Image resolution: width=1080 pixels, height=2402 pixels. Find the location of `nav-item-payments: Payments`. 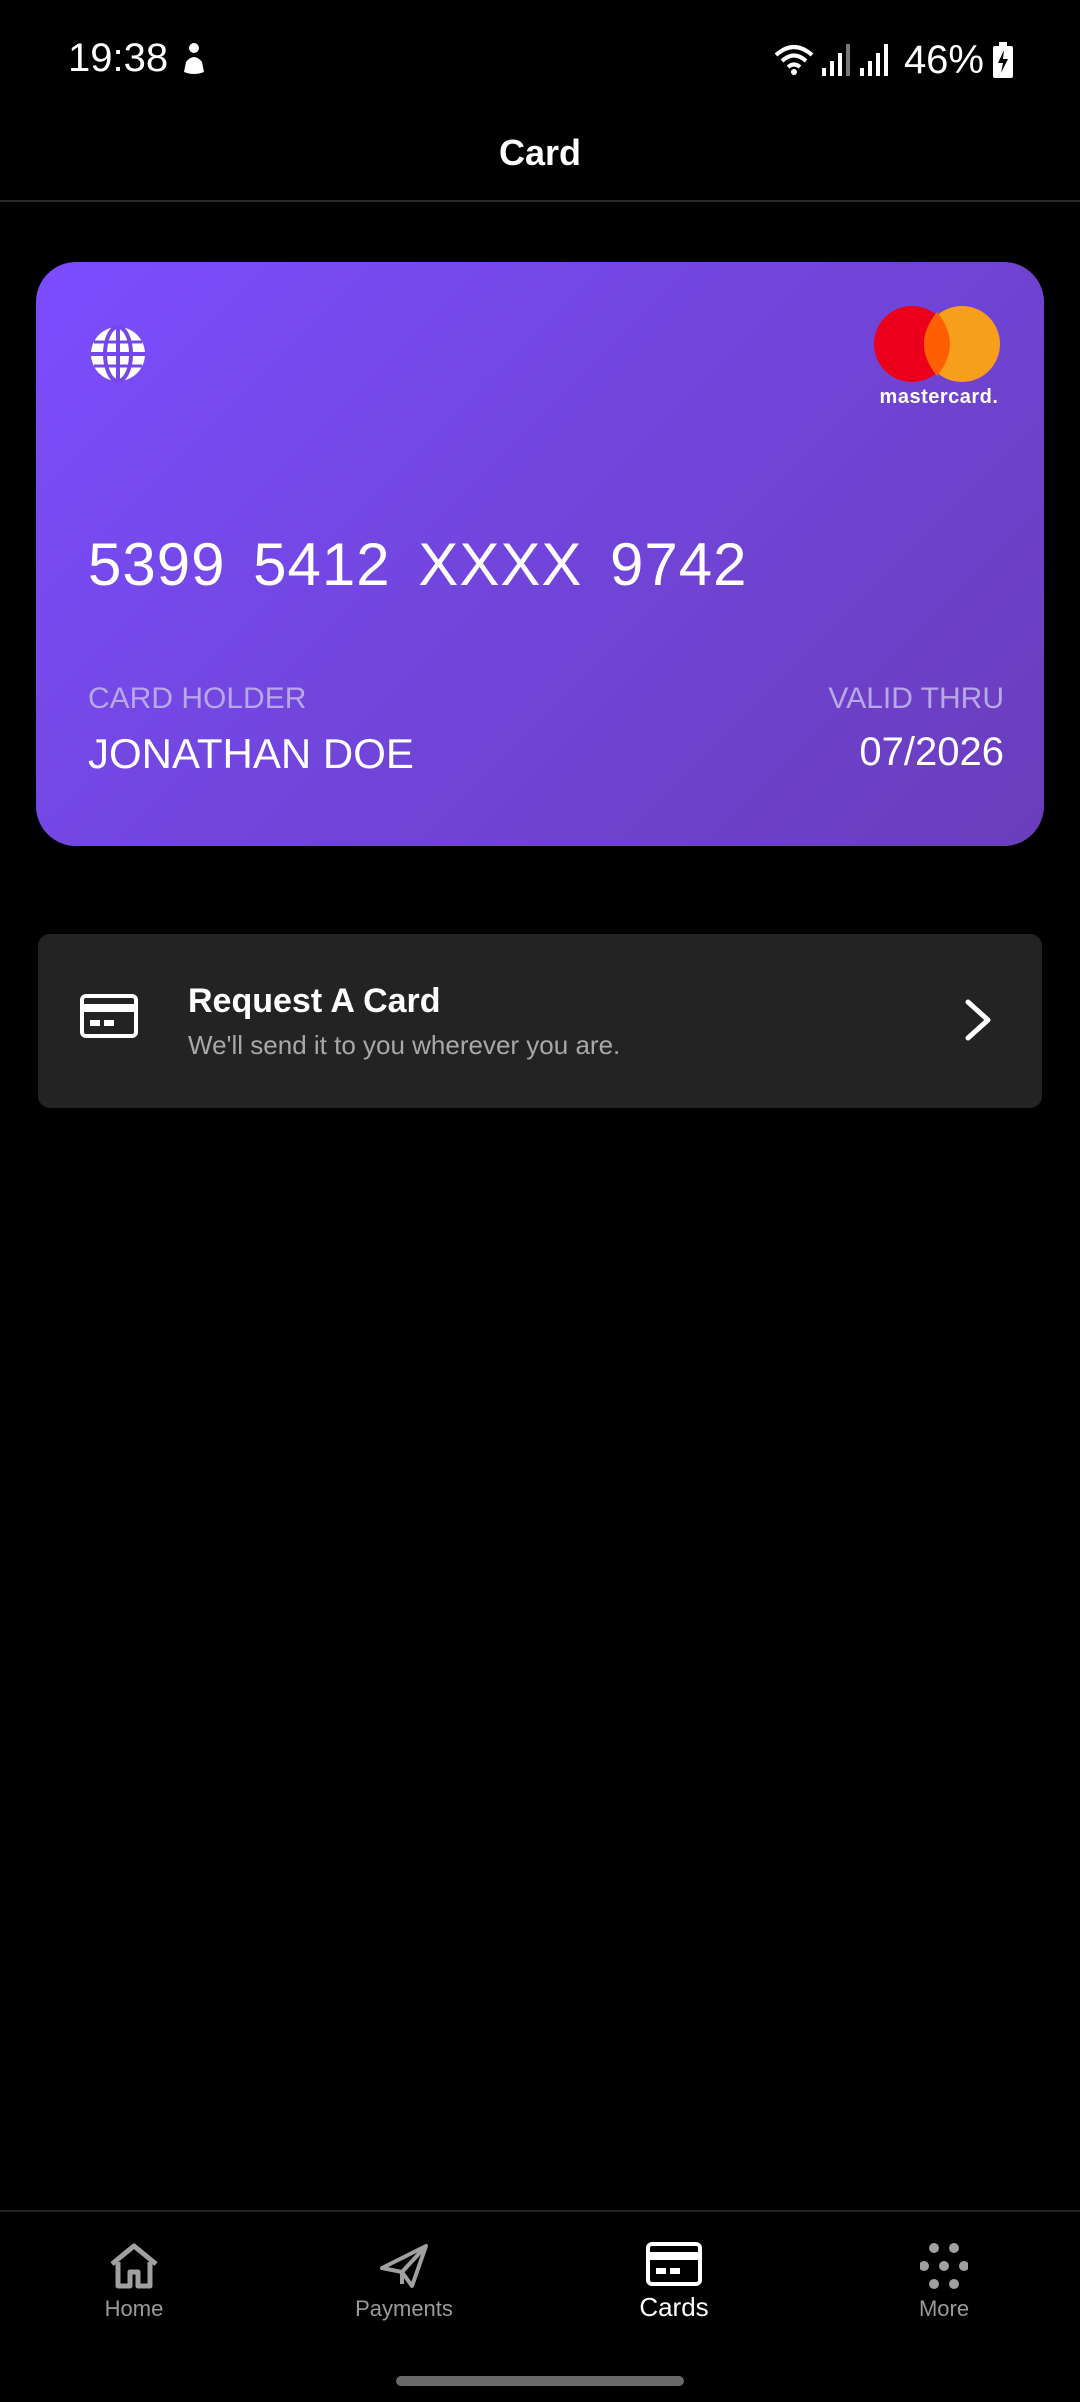

nav-item-payments: Payments is located at coordinates (404, 2302).